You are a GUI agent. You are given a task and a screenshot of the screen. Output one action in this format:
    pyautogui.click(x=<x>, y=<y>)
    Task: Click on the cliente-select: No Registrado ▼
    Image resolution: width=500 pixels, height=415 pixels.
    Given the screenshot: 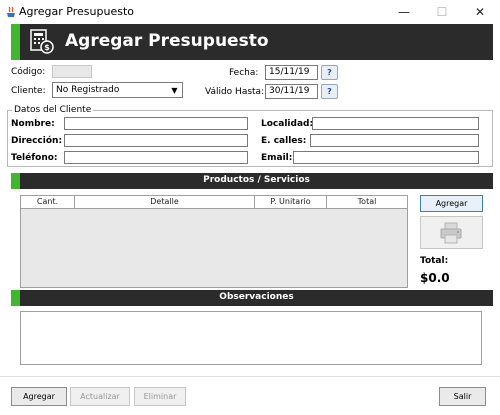 What is the action you would take?
    pyautogui.click(x=117, y=90)
    